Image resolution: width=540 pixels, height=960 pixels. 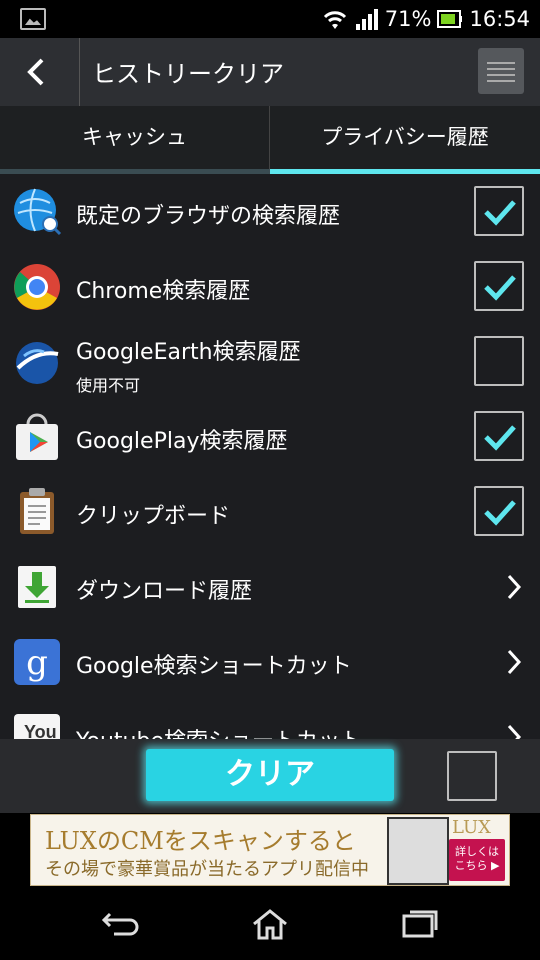 I want to click on list-item-label: GoogleEarth検索履歴, so click(x=188, y=352).